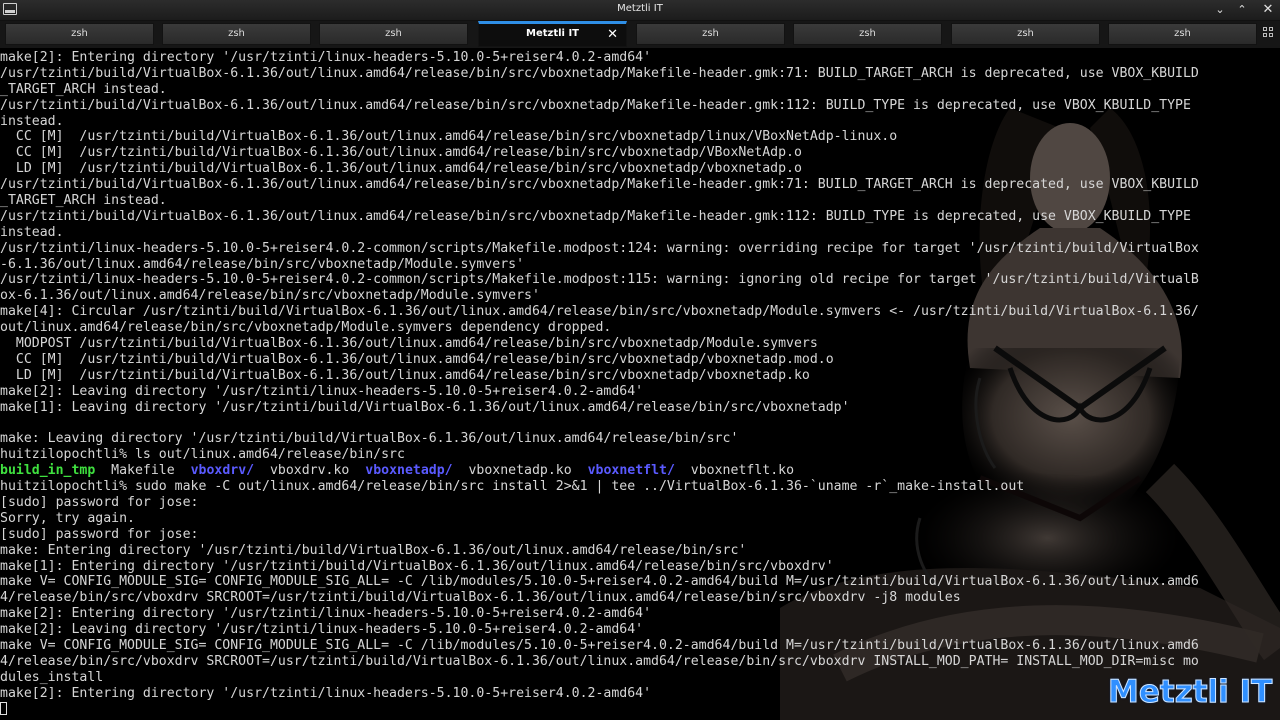 Image resolution: width=1280 pixels, height=720 pixels. Describe the element at coordinates (612, 35) in the screenshot. I see `tab-close-icon: ✕` at that location.